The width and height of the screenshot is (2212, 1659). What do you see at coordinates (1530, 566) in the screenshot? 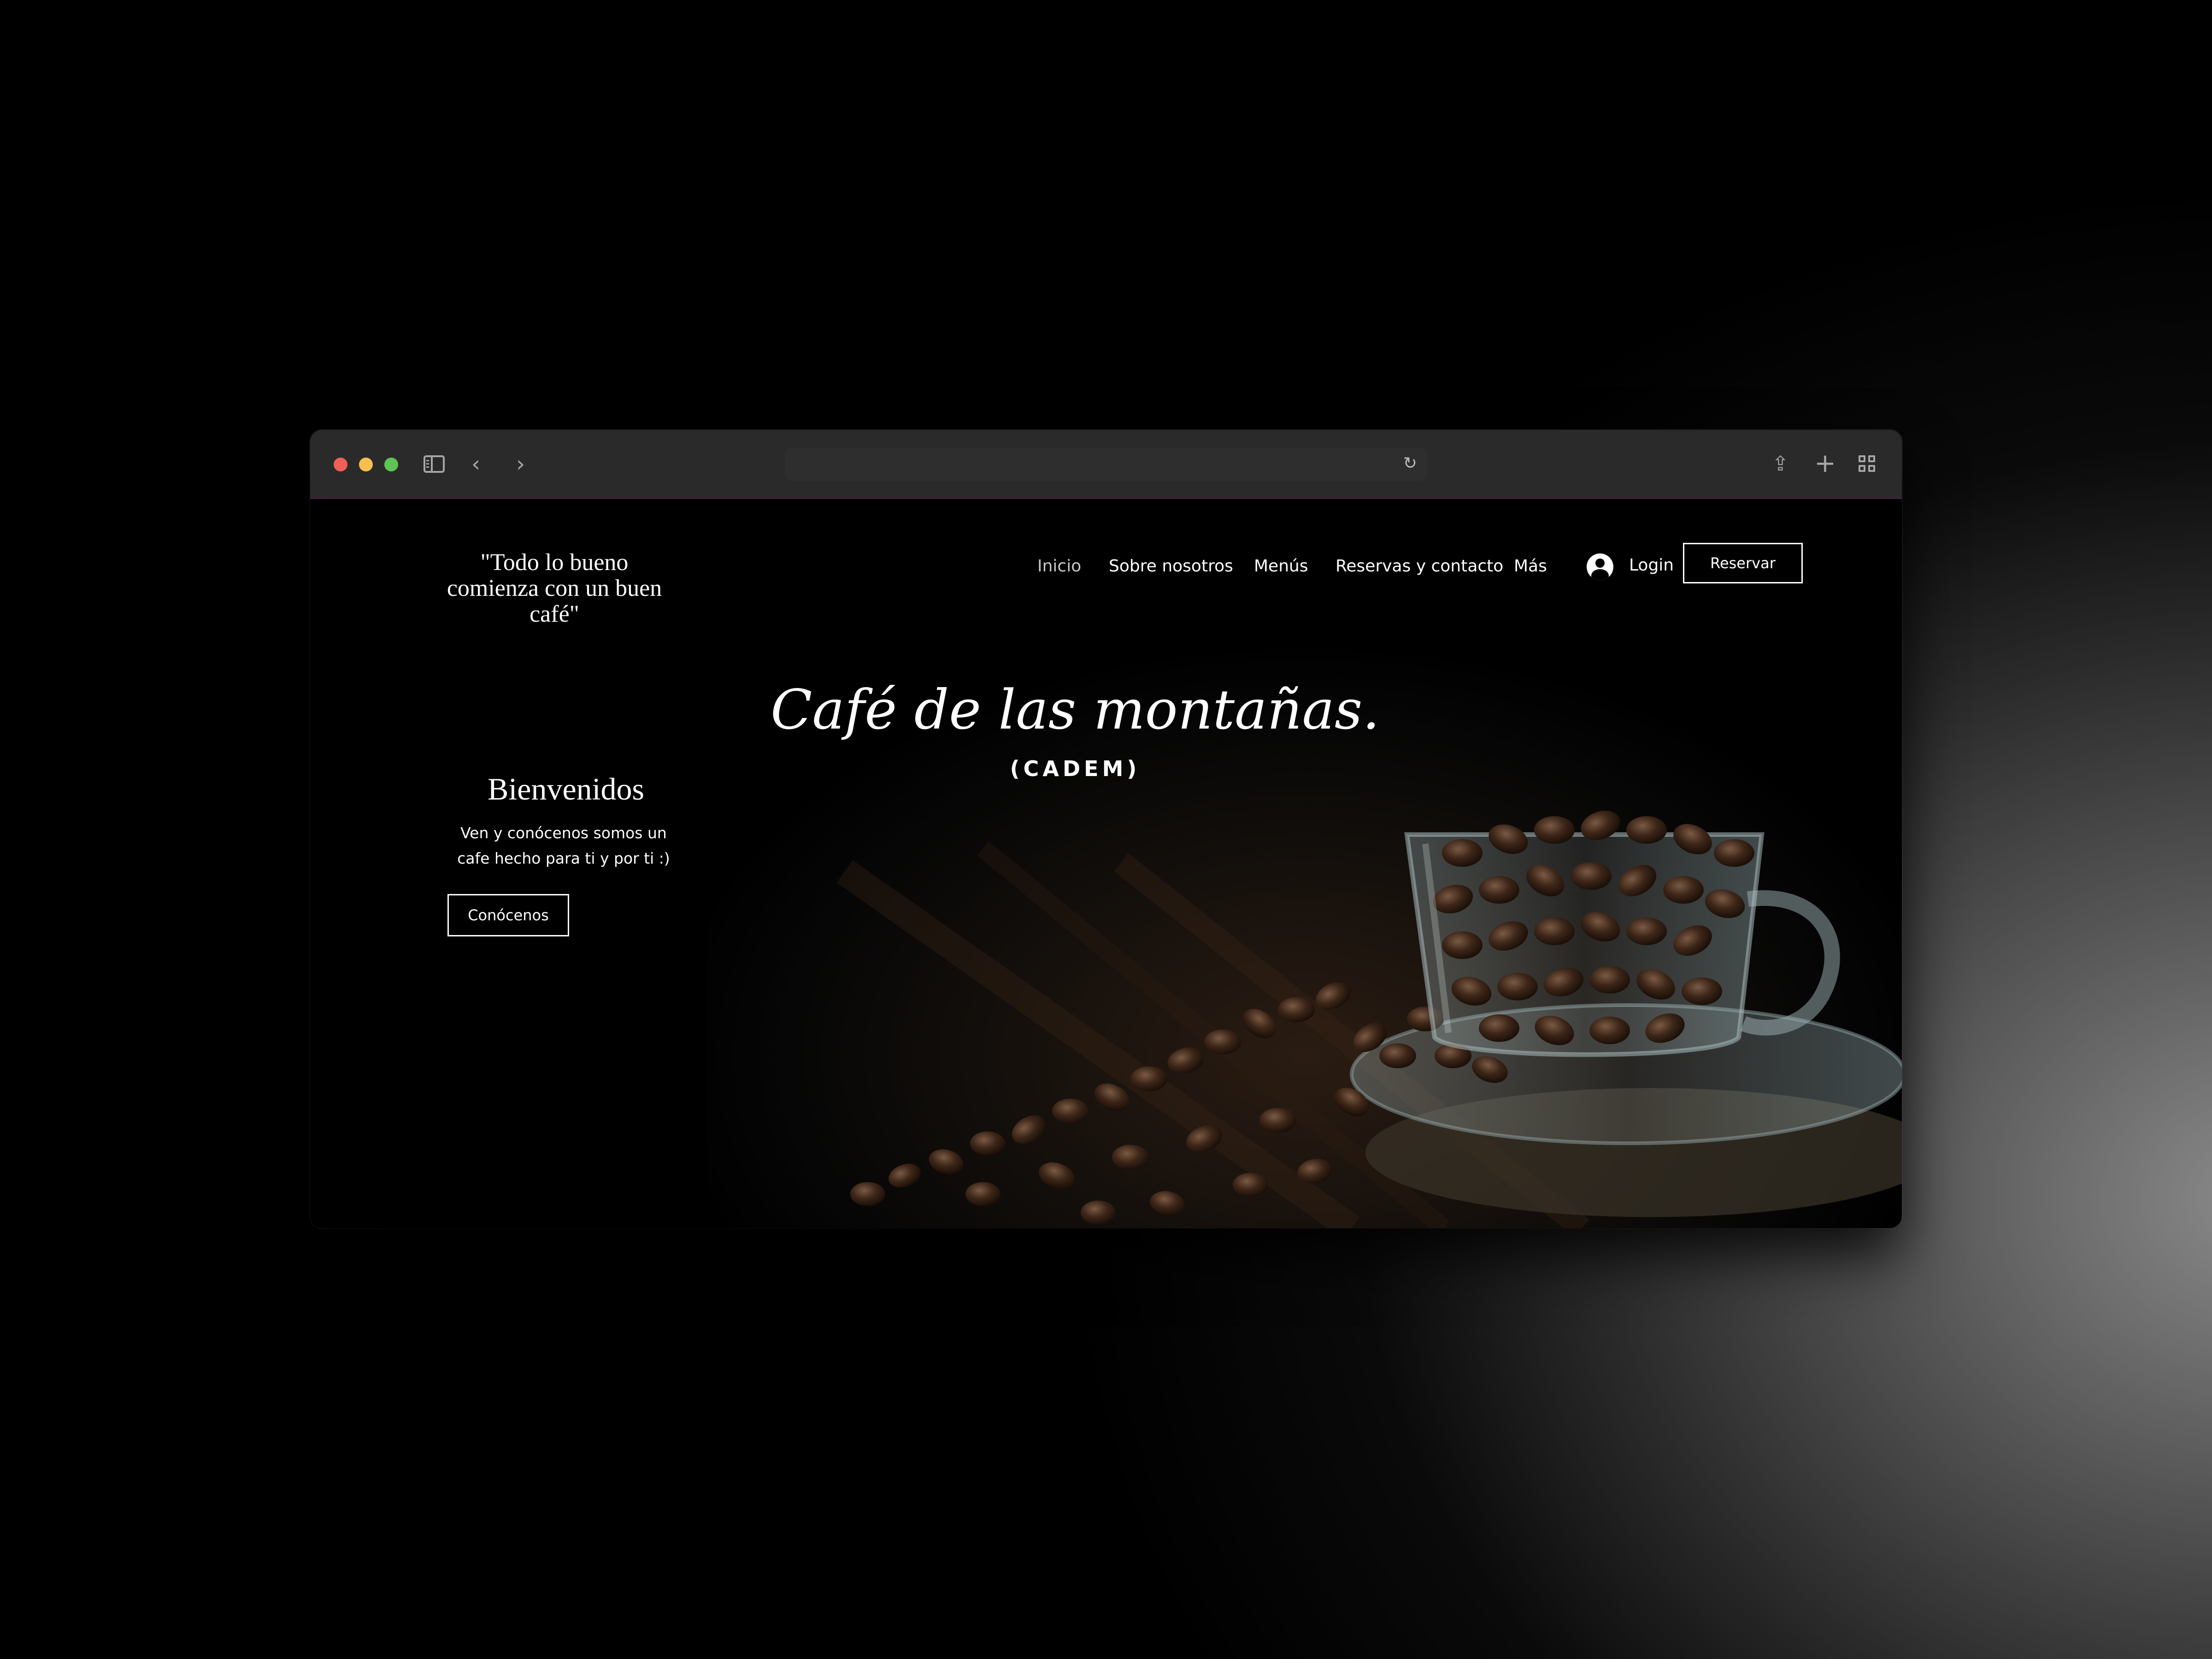
I see `nav-item-mas: Más` at bounding box center [1530, 566].